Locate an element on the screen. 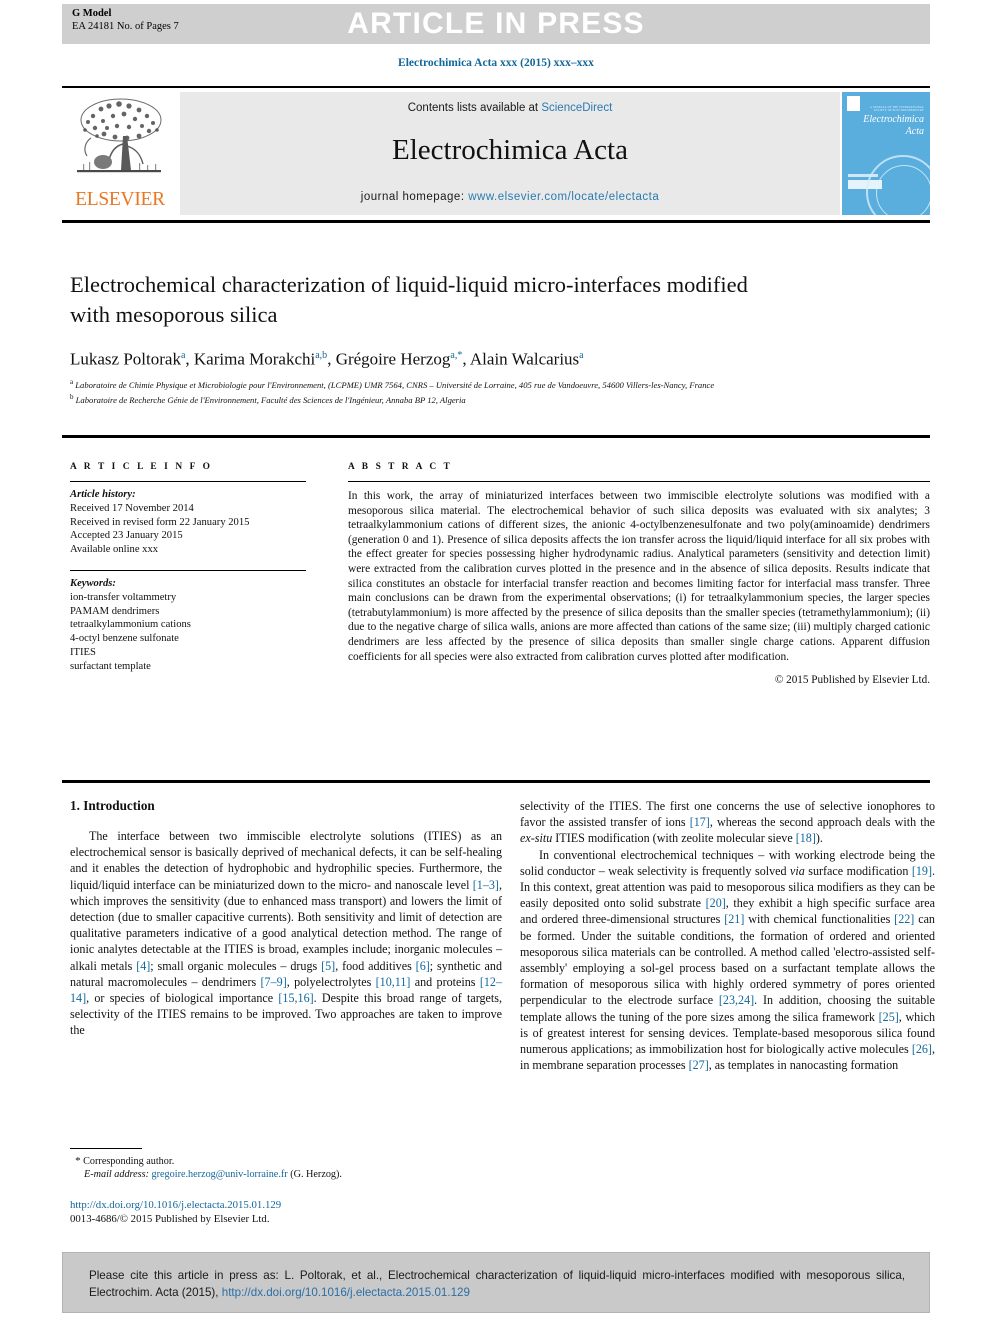  section-heading-introduction: 1. Introduction is located at coordinates (112, 805).